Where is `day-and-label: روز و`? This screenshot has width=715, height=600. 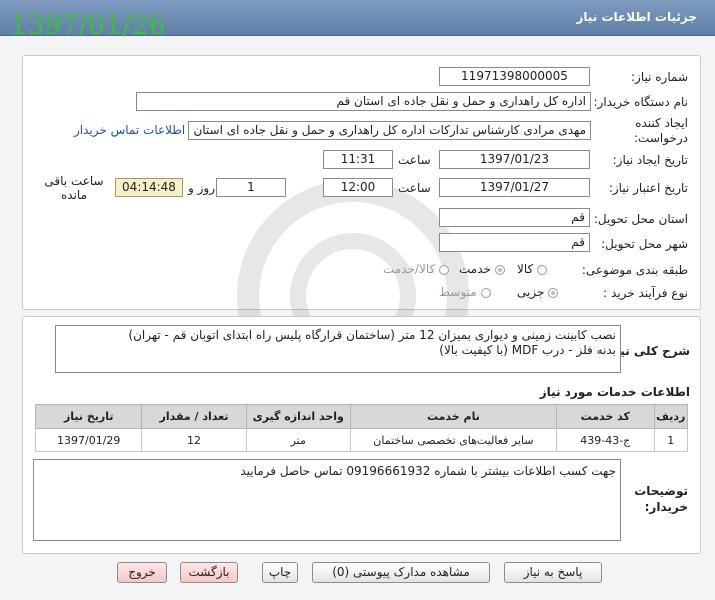 day-and-label: روز و is located at coordinates (201, 188).